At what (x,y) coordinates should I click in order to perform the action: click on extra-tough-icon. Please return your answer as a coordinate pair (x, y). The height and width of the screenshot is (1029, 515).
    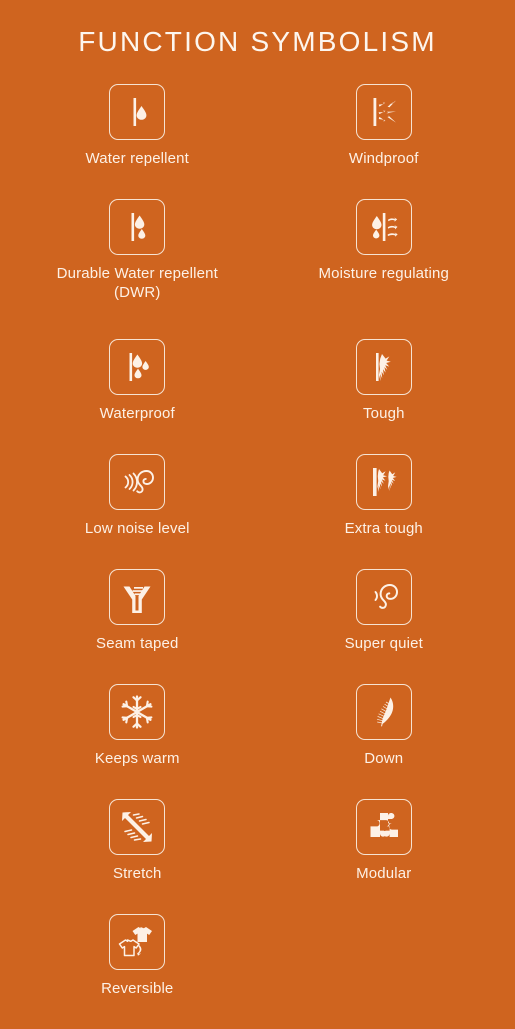
    Looking at the image, I should click on (384, 482).